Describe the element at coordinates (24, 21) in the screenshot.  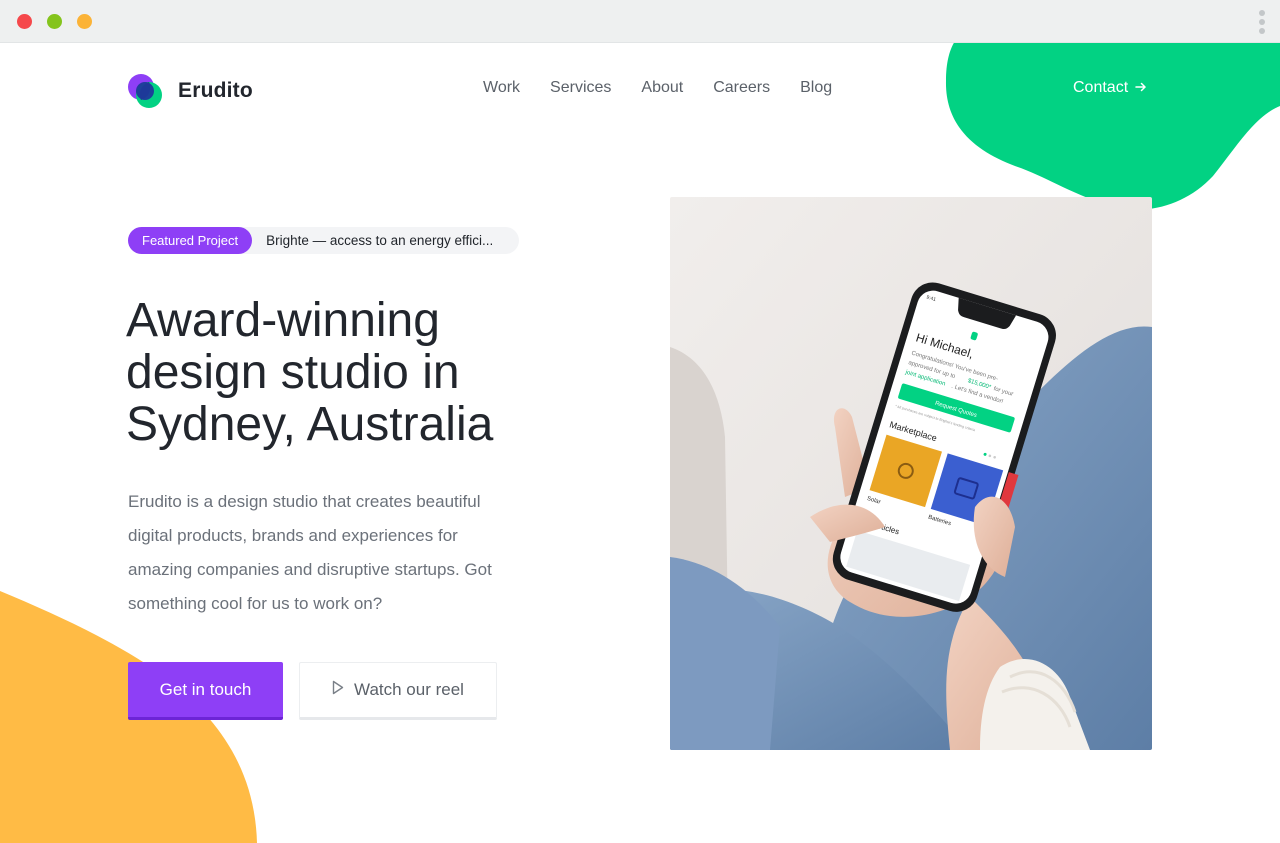
I see `close-window-icon` at that location.